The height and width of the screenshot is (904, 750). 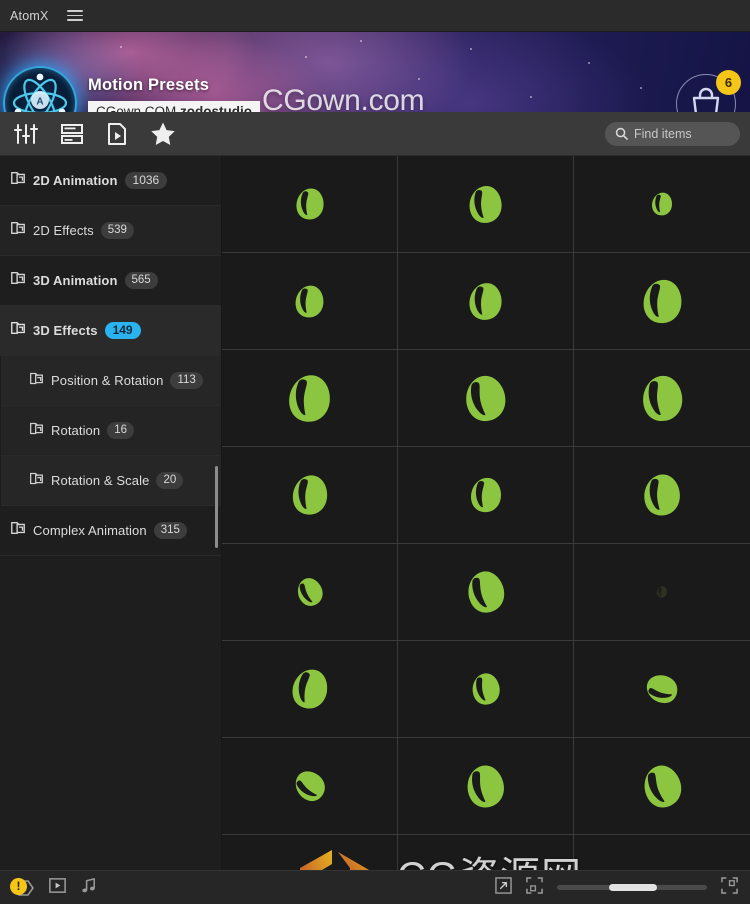 What do you see at coordinates (708, 91) in the screenshot?
I see `cart-button: 6` at bounding box center [708, 91].